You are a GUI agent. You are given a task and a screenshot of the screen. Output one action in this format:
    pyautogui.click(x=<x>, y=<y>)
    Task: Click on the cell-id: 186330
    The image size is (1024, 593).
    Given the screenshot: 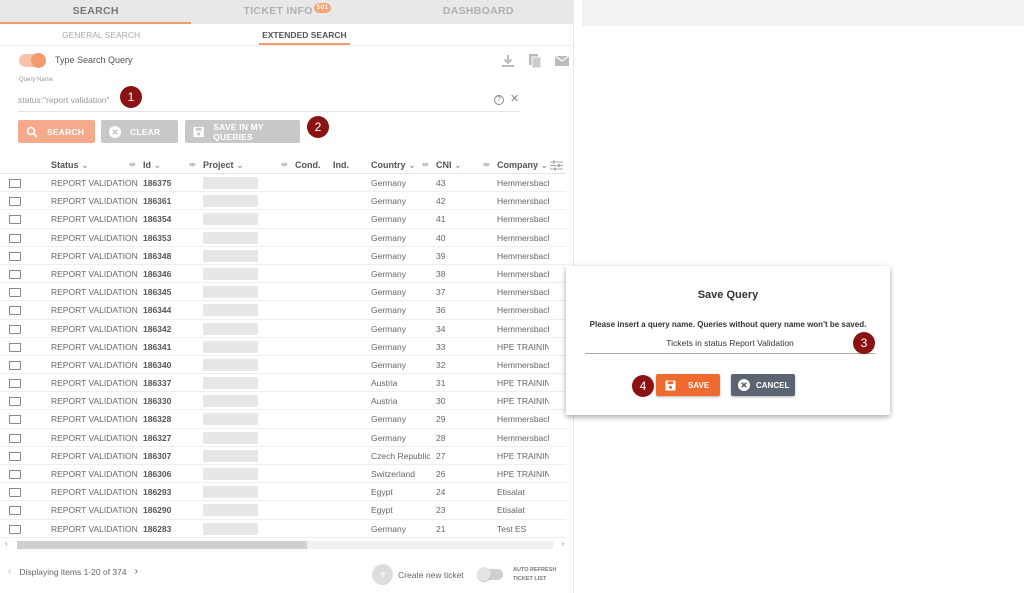 What is the action you would take?
    pyautogui.click(x=157, y=401)
    